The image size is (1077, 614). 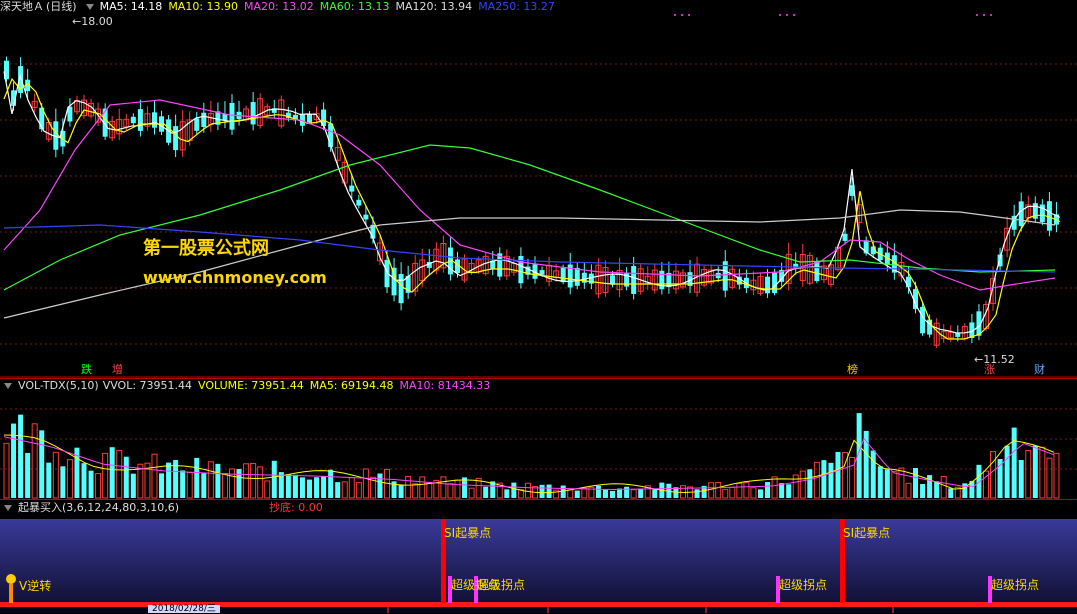 I want to click on signal-params: (3,6,12,24,80,3,10,6), so click(x=121, y=507).